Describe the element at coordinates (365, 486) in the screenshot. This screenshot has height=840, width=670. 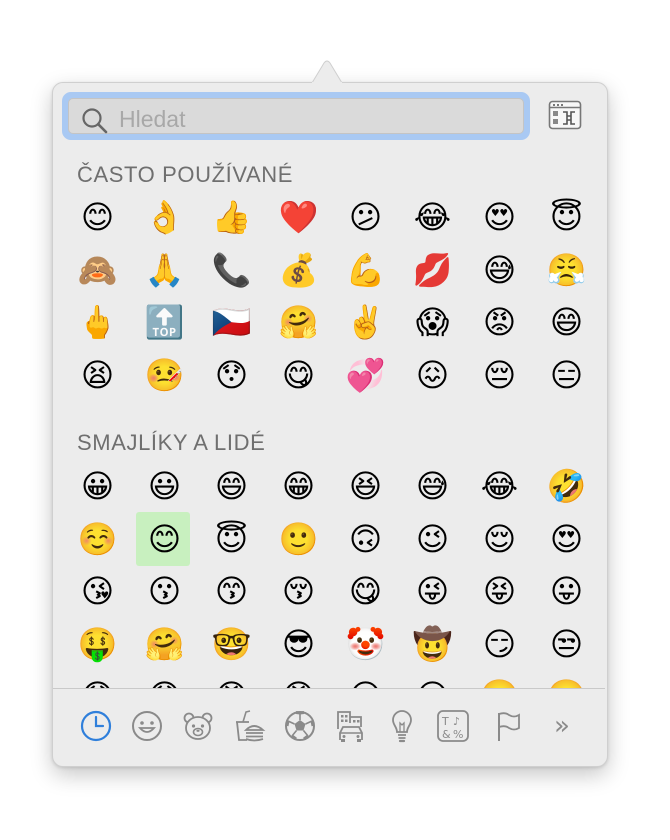
I see `emoji-cell: 😆` at that location.